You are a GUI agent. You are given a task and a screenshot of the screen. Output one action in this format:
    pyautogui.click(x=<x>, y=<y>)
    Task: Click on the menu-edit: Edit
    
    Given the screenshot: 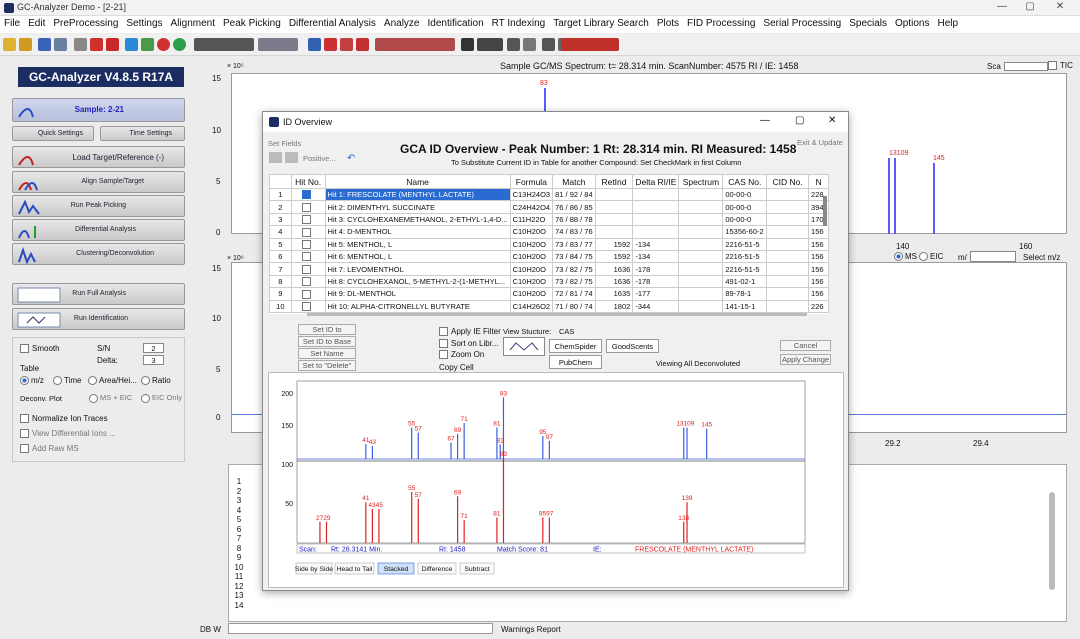 What is the action you would take?
    pyautogui.click(x=36, y=23)
    